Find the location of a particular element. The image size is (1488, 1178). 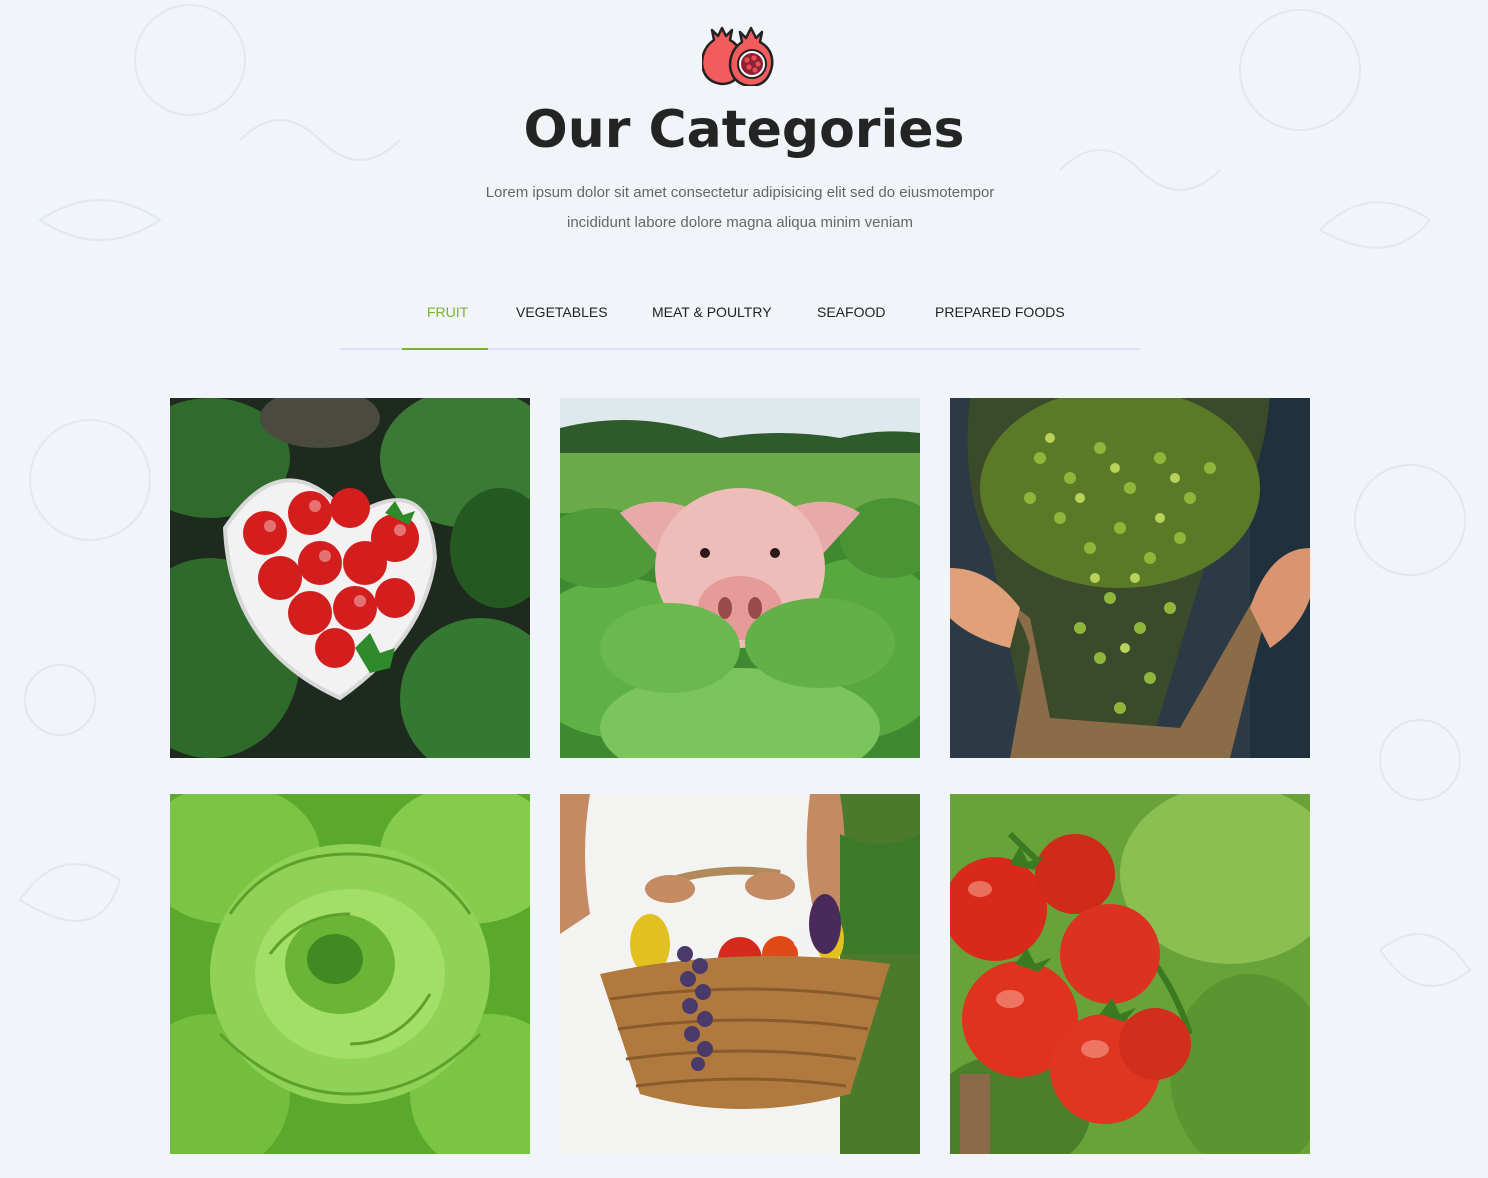

gallery-item-lettuce is located at coordinates (350, 974).